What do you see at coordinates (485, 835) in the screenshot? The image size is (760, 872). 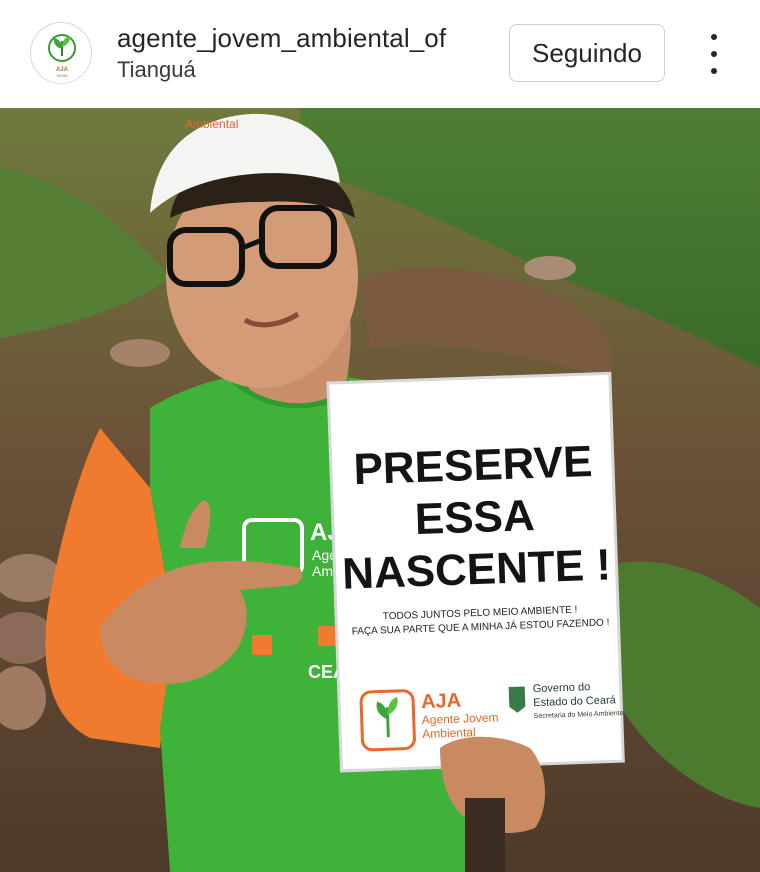 I see `sign-stake` at bounding box center [485, 835].